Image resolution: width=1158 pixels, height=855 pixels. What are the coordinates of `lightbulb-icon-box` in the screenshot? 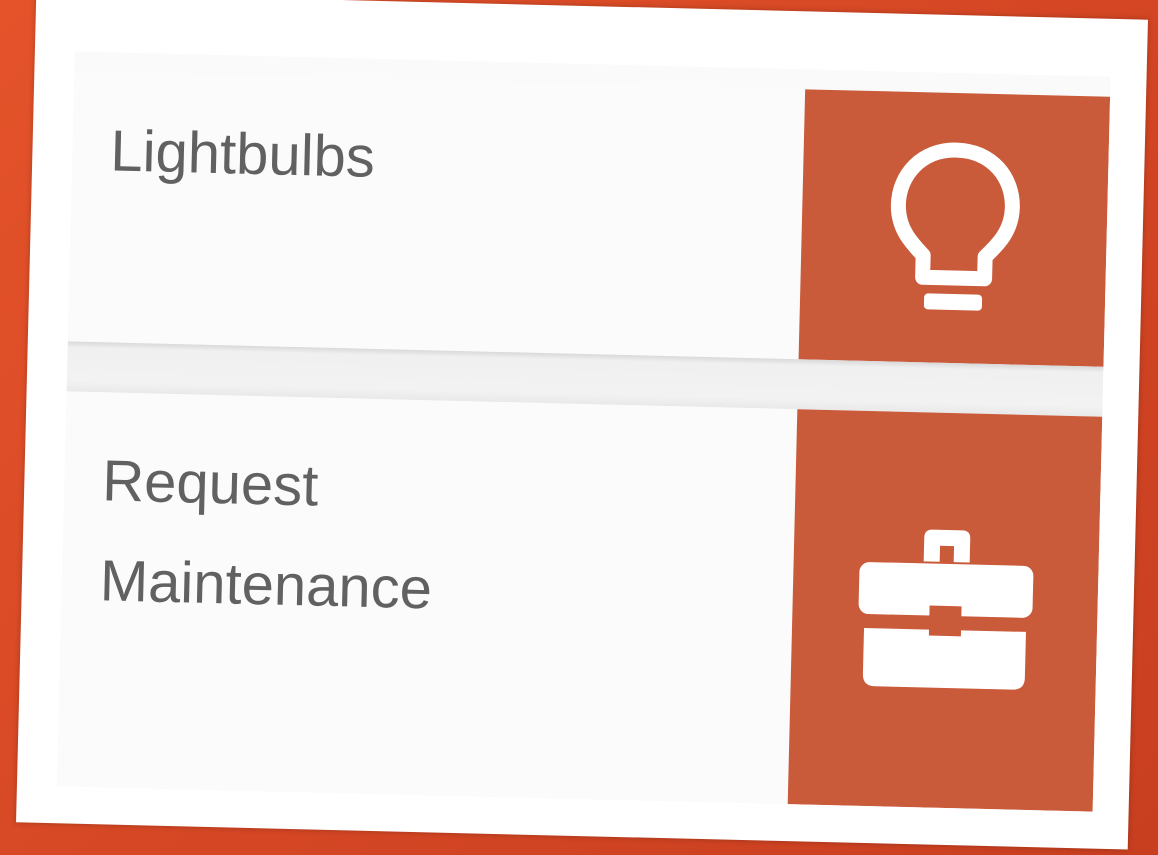 It's located at (954, 228).